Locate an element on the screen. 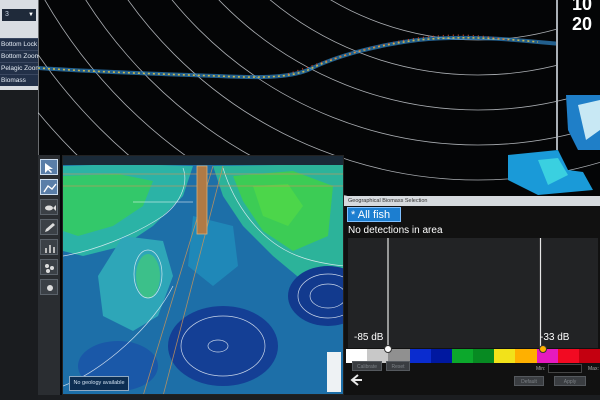 This screenshot has width=600, height=400. depth-readout-bottom: 20 is located at coordinates (581, 24).